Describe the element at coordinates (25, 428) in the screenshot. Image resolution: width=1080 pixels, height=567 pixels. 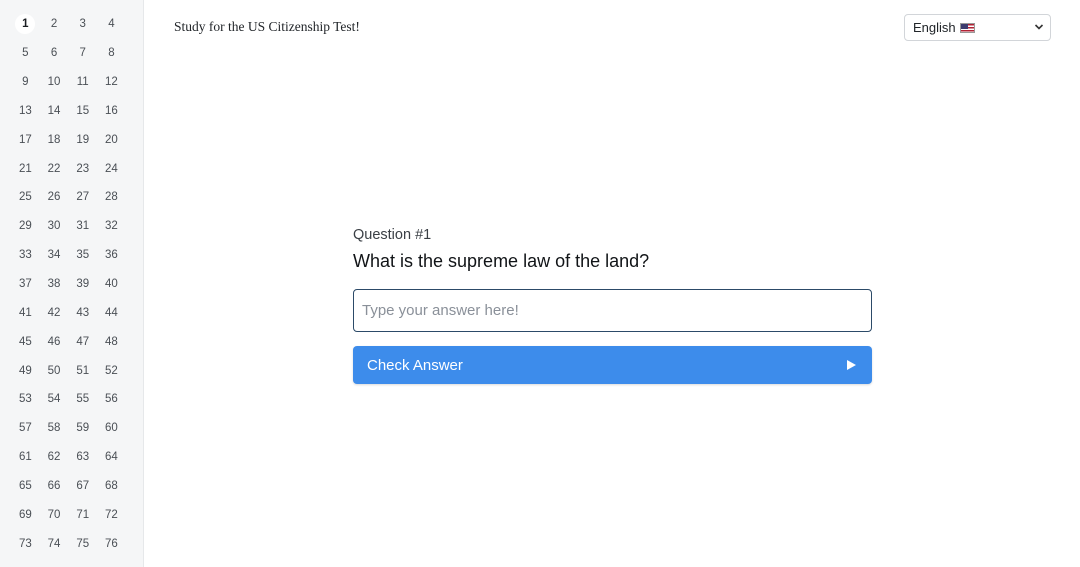
I see `question-number-link: 57` at that location.